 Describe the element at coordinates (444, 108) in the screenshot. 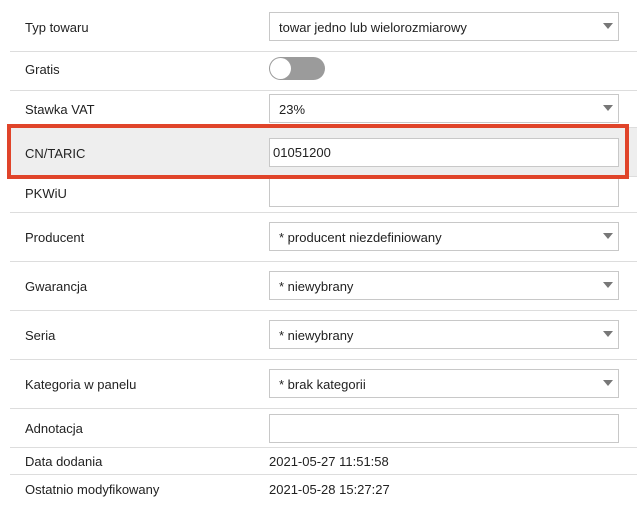

I see `vat-rate-select: 23%` at that location.